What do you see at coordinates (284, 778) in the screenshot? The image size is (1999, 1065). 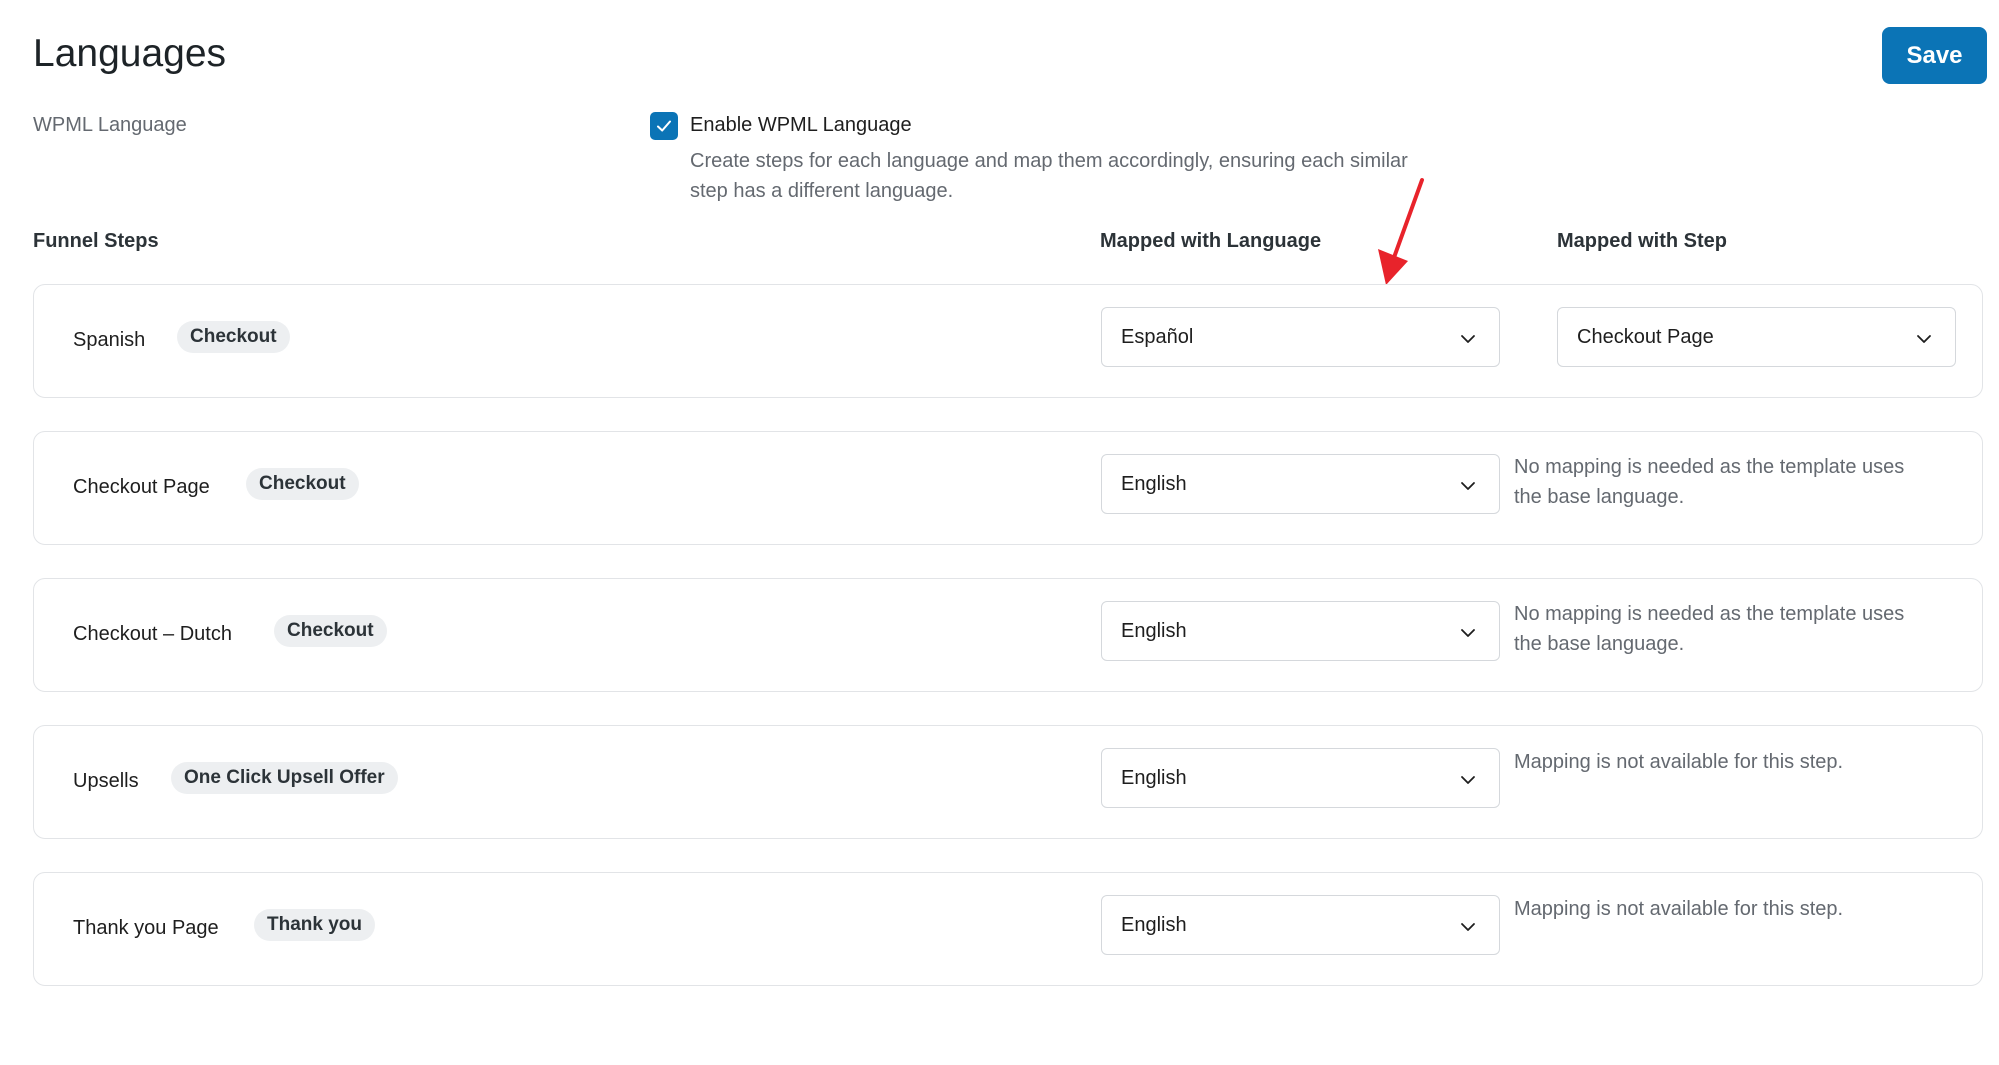 I see `step-type-badge: One Click Upsell Offer` at bounding box center [284, 778].